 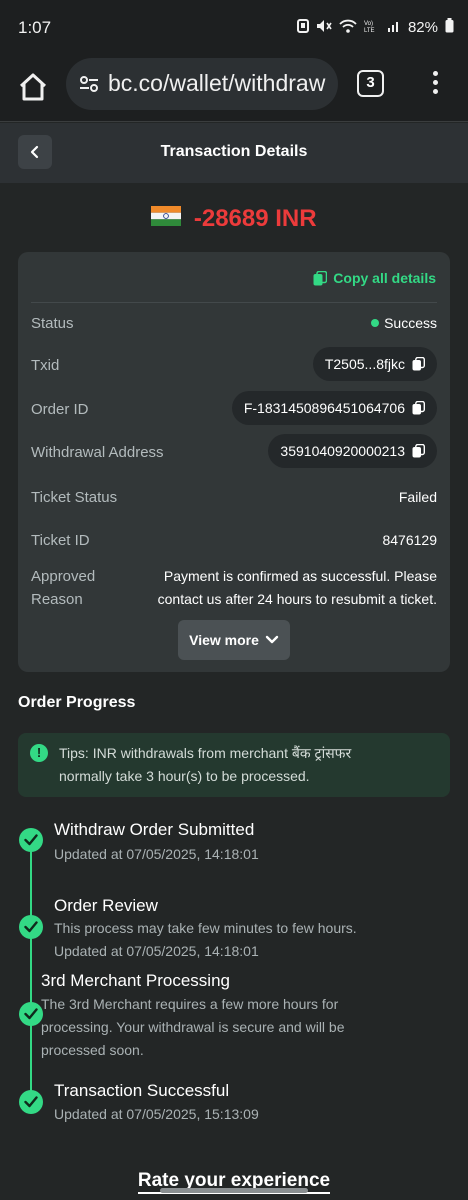 What do you see at coordinates (234, 302) in the screenshot?
I see `divider` at bounding box center [234, 302].